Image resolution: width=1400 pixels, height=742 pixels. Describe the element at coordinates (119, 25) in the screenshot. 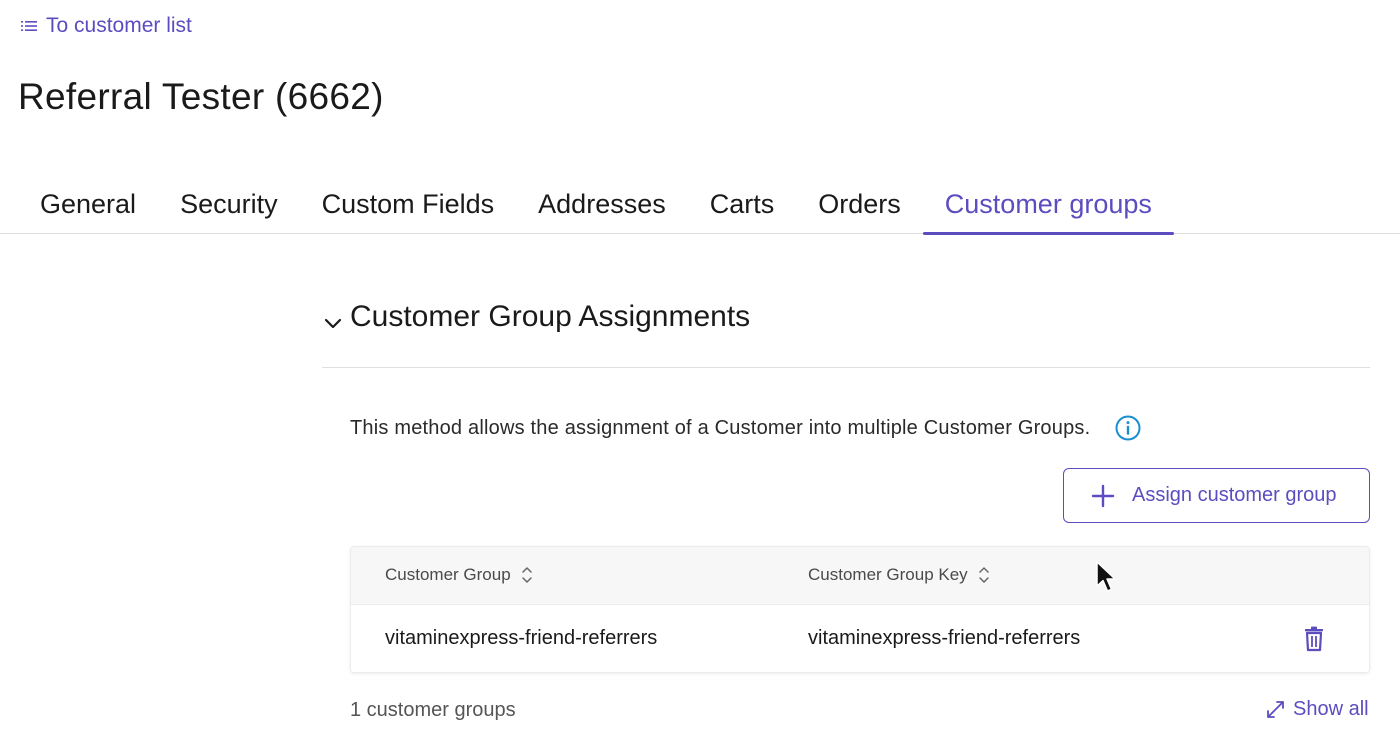

I see `back-link-label: To customer list` at that location.